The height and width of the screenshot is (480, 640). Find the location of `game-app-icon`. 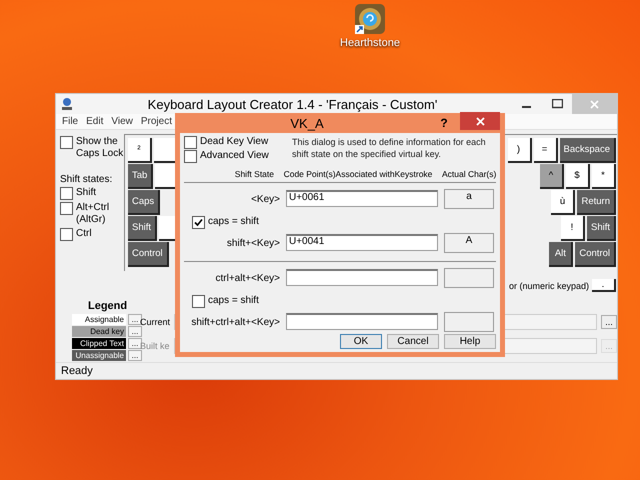

game-app-icon is located at coordinates (370, 19).